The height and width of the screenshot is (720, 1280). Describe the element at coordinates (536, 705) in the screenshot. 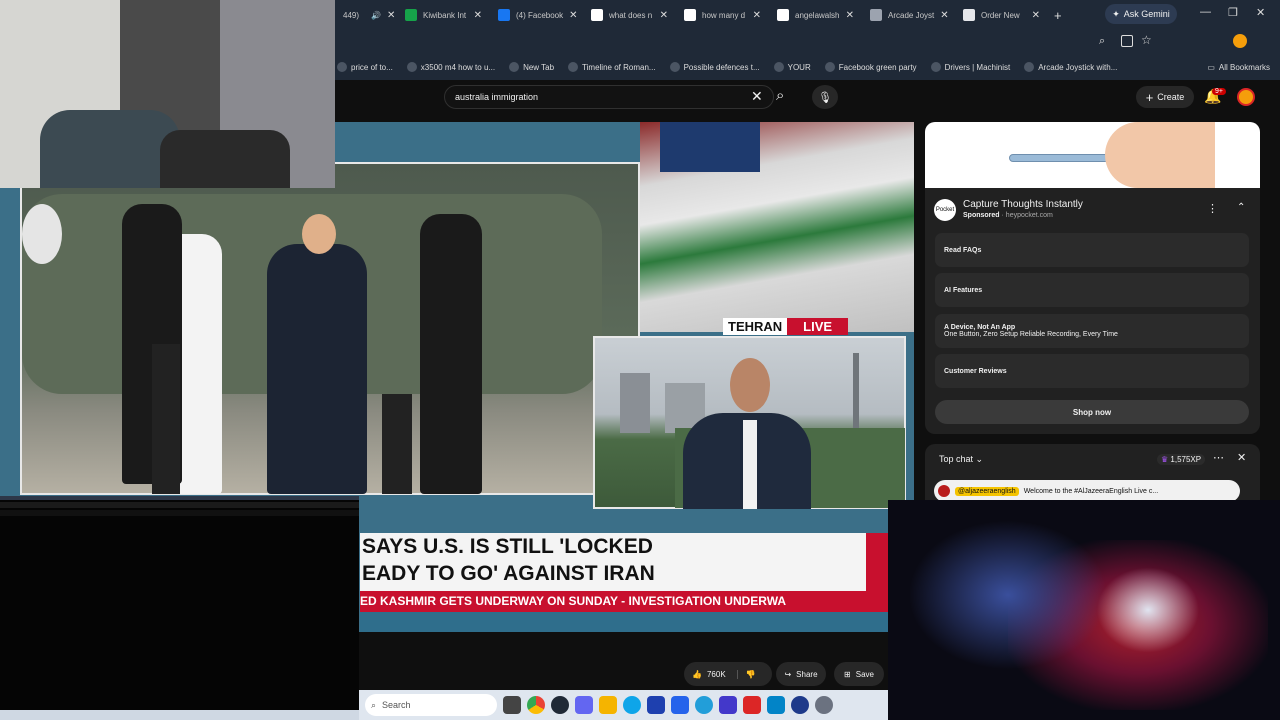

I see `chrome-icon` at that location.